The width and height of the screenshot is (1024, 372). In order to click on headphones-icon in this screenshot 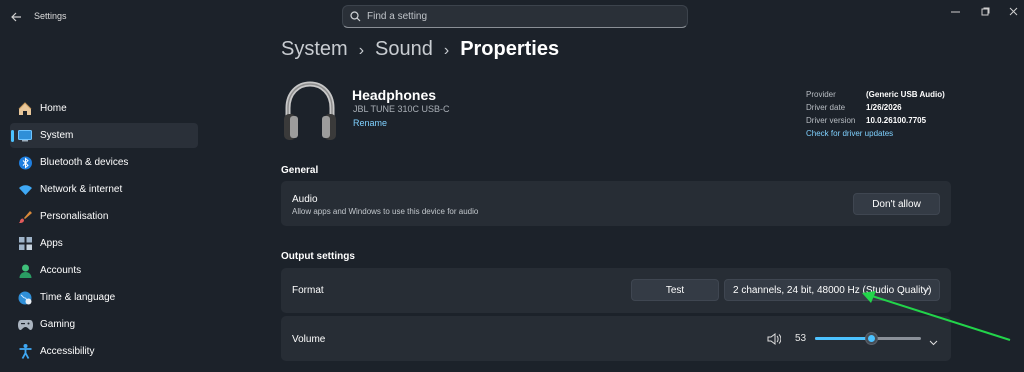, I will do `click(310, 113)`.